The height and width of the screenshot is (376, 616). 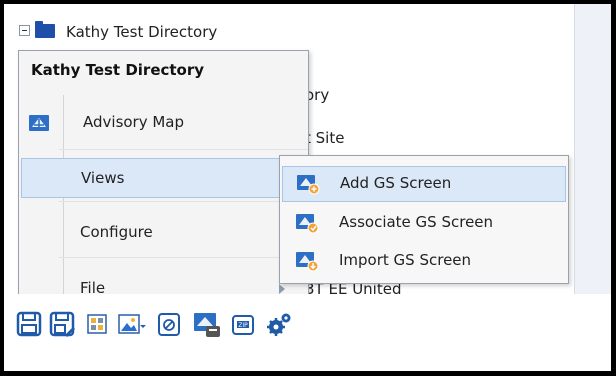 I want to click on menu-item-views: Views, so click(x=163, y=178).